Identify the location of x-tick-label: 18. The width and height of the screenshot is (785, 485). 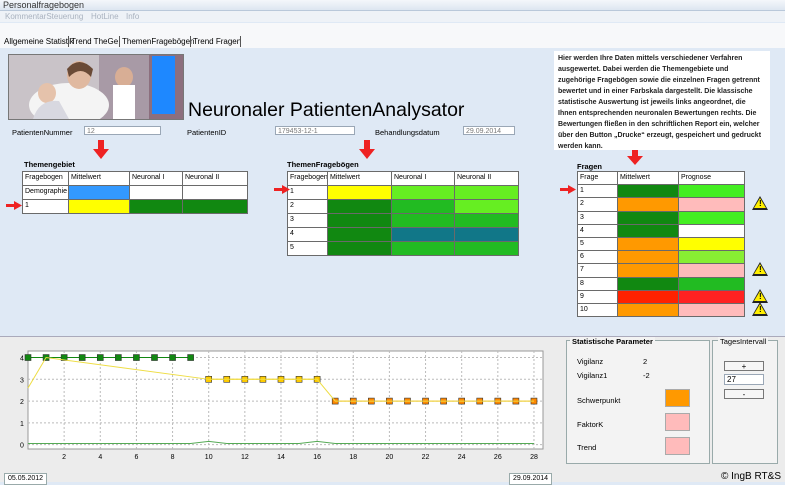
(353, 457).